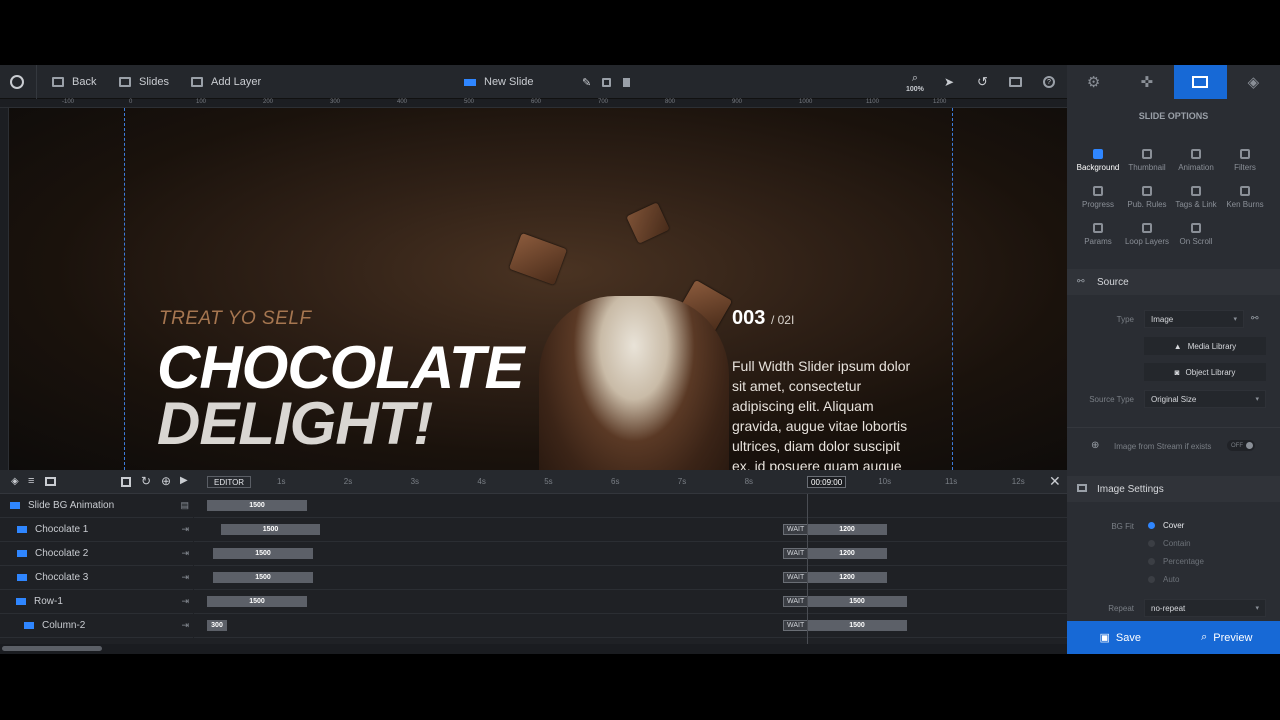 Image resolution: width=1280 pixels, height=720 pixels. Describe the element at coordinates (1173, 489) in the screenshot. I see `image-settings-header: Image Settings` at that location.